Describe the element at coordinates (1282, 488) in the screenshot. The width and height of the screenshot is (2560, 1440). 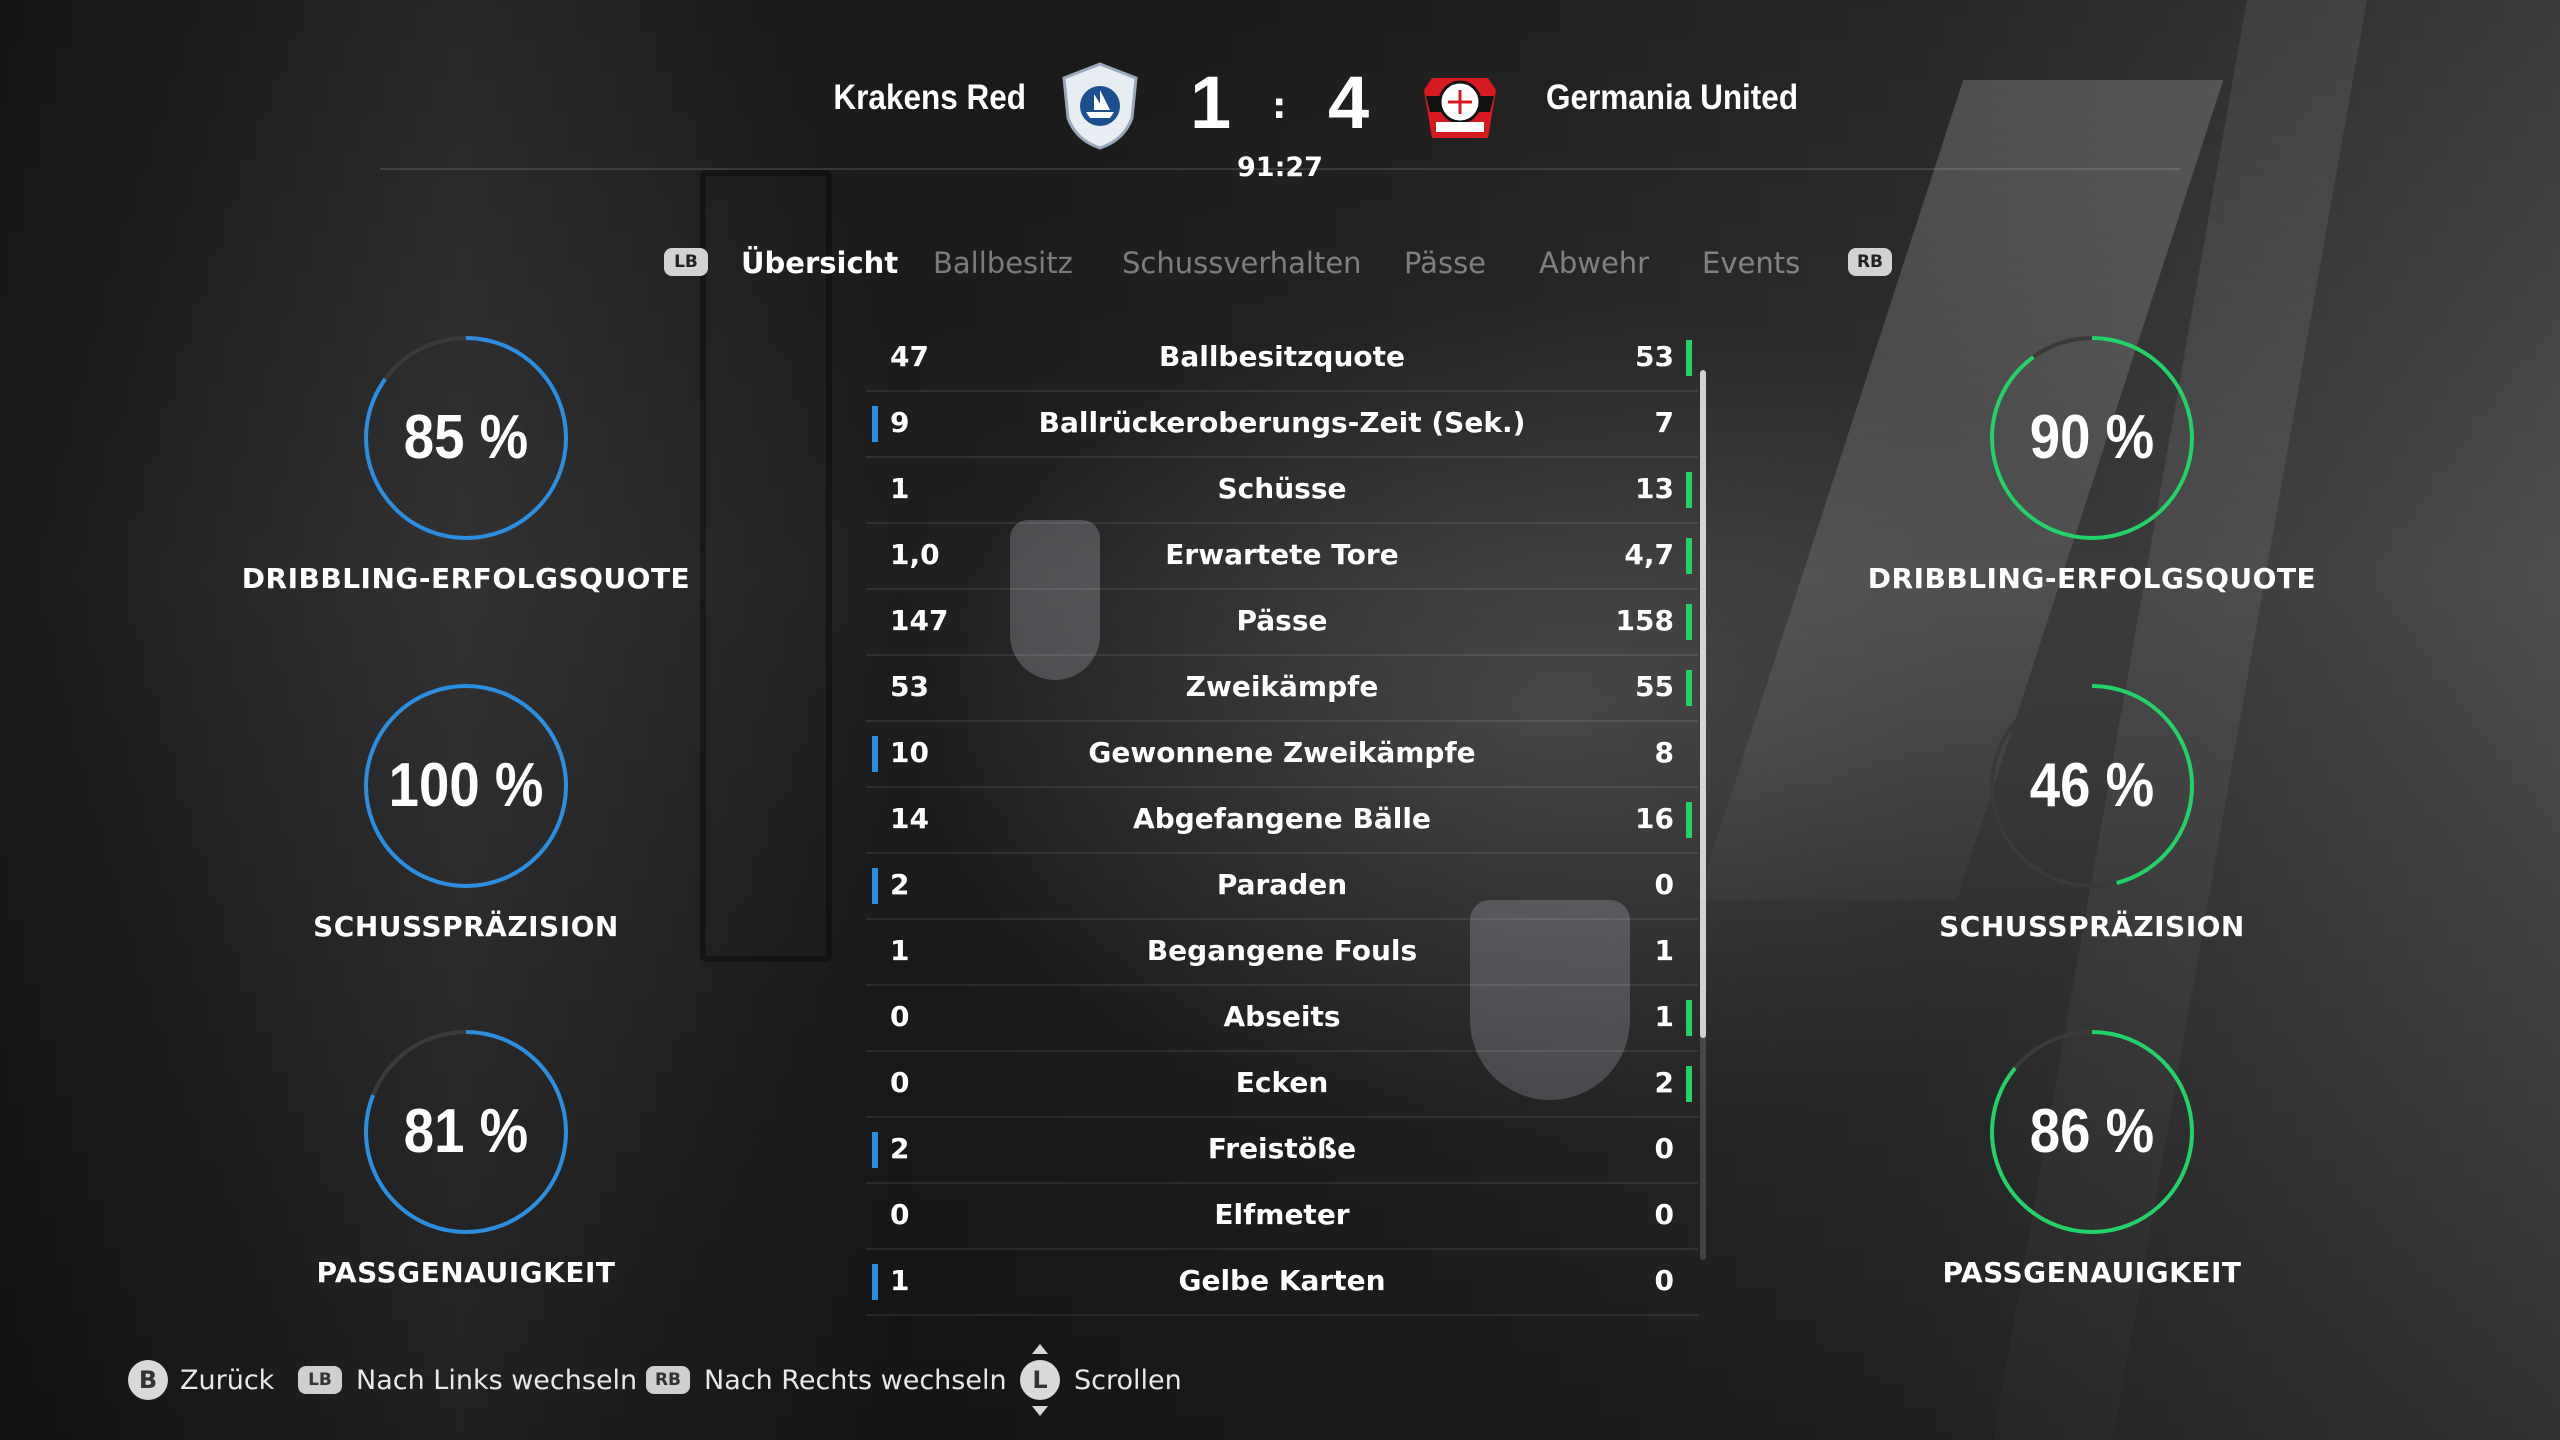
I see `stat-name: Schüsse` at that location.